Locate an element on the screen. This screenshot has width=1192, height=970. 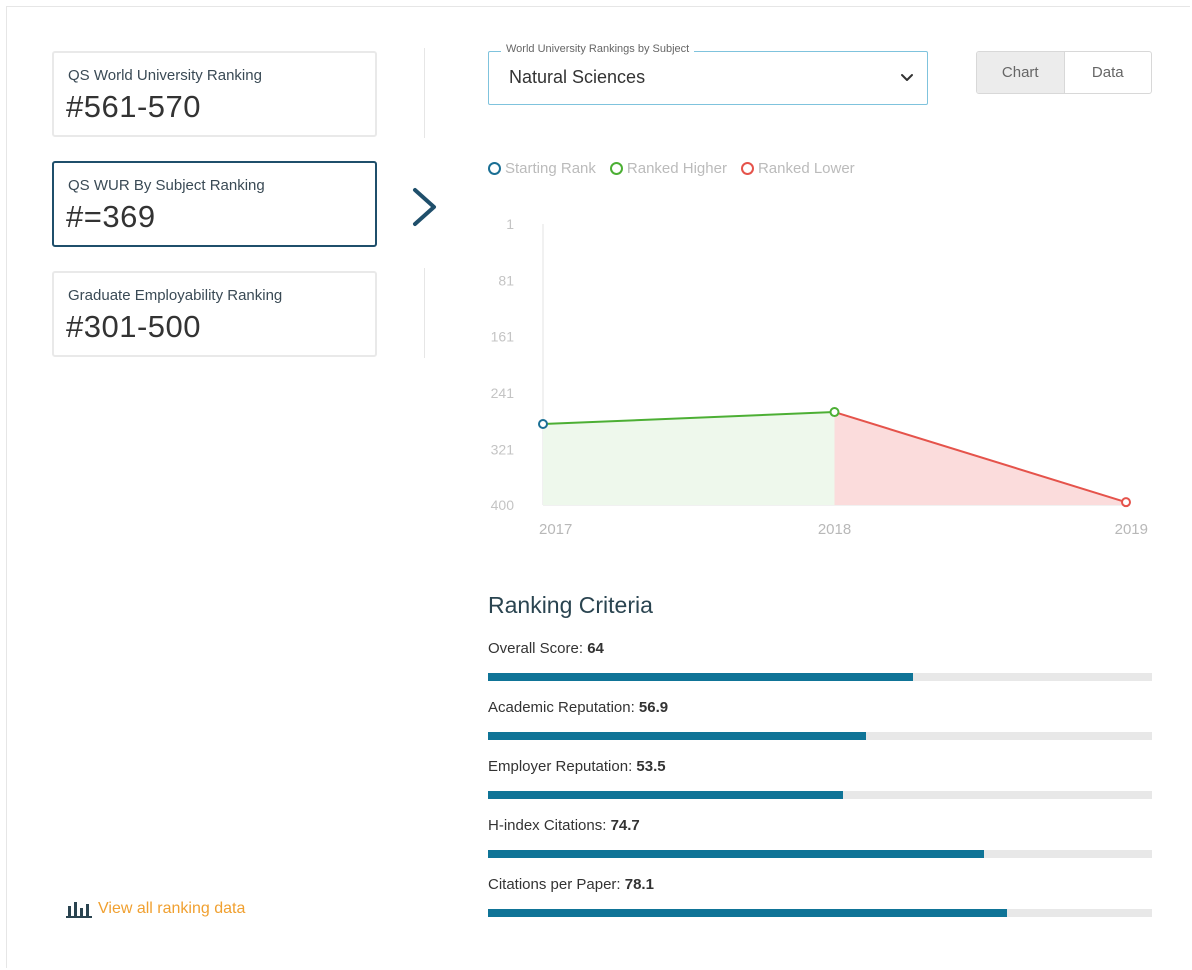
criteria-score: 53.5 is located at coordinates (651, 766).